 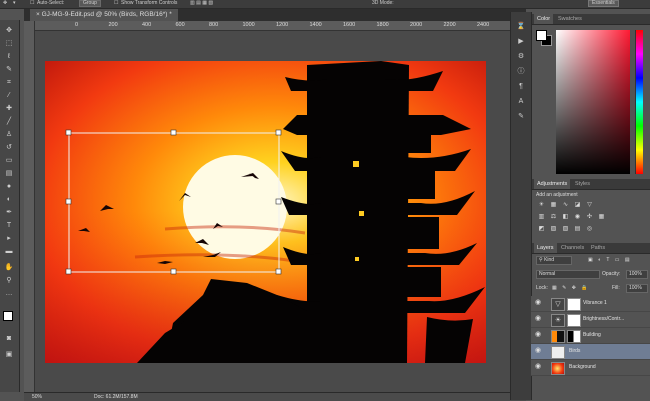 I want to click on ruler-tick-label: 800, so click(x=214, y=25).